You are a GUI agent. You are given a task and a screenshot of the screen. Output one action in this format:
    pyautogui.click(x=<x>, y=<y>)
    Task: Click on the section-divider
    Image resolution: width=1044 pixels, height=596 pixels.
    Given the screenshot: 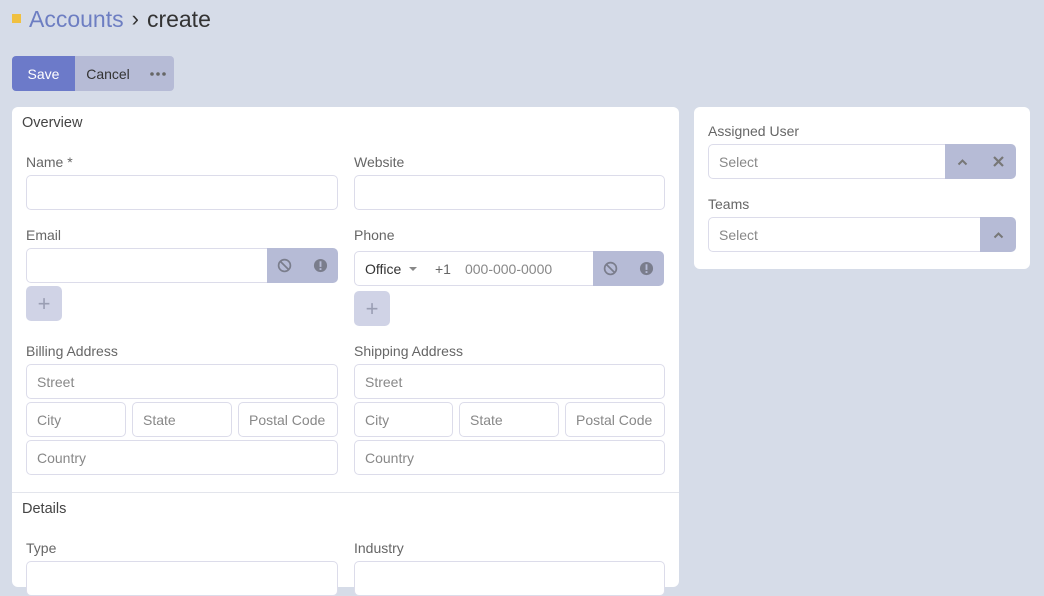 What is the action you would take?
    pyautogui.click(x=345, y=492)
    